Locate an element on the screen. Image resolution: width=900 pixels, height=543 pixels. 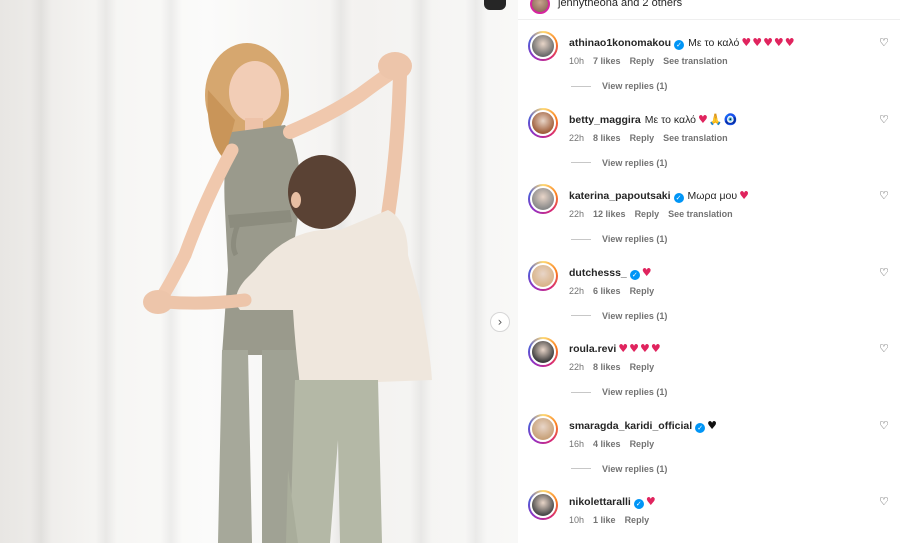
comment-meta: 10h 1 like Reply is located at coordinates (613, 520).